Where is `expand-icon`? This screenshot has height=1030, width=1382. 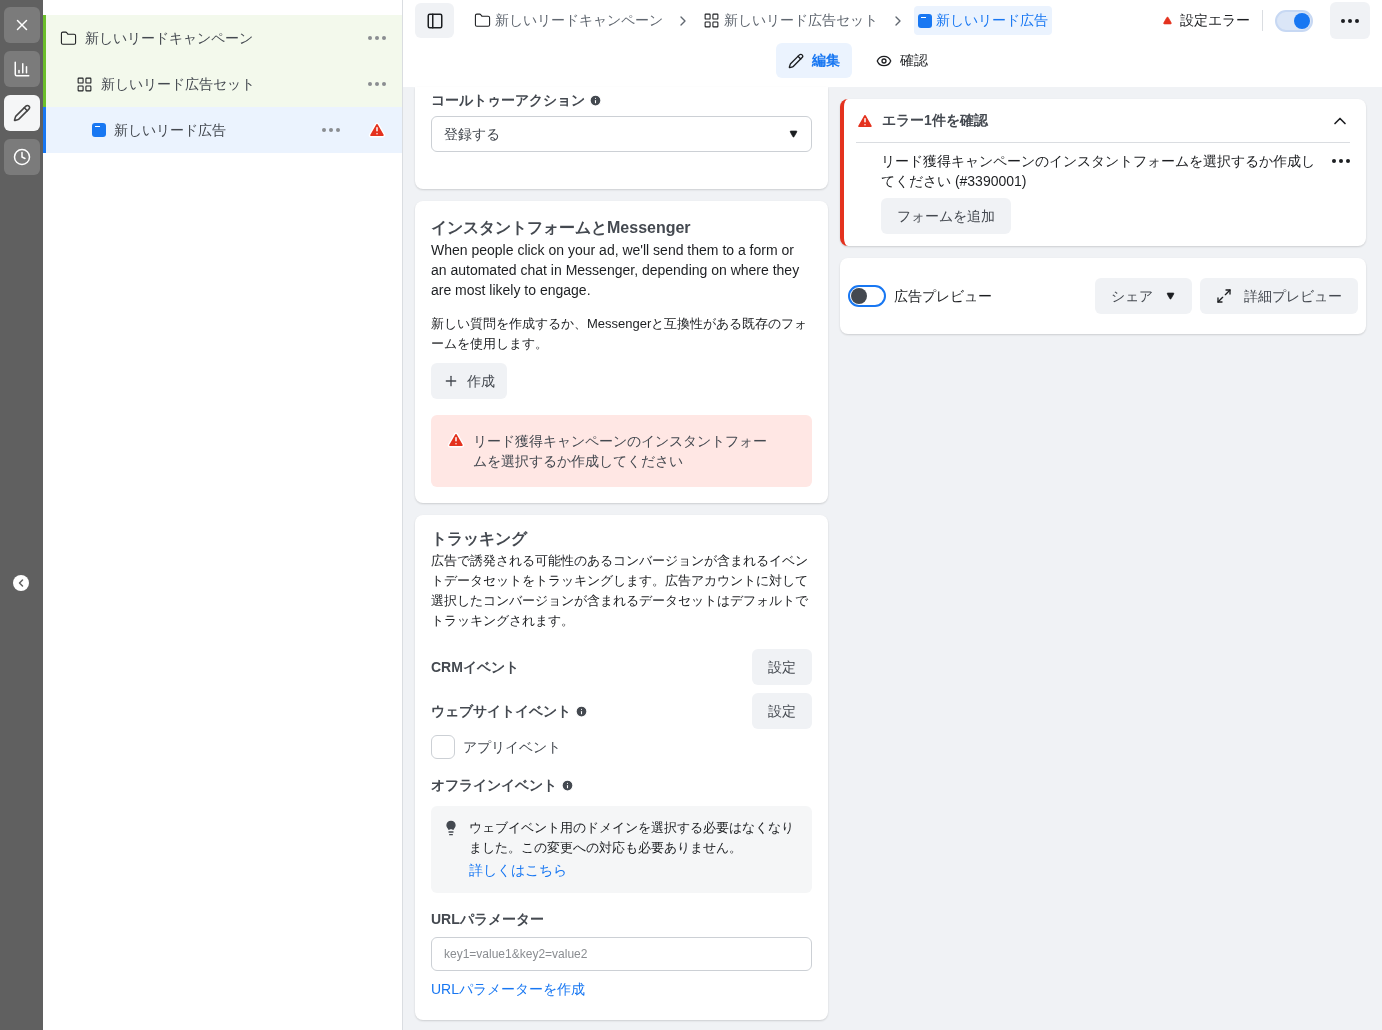
expand-icon is located at coordinates (1224, 296).